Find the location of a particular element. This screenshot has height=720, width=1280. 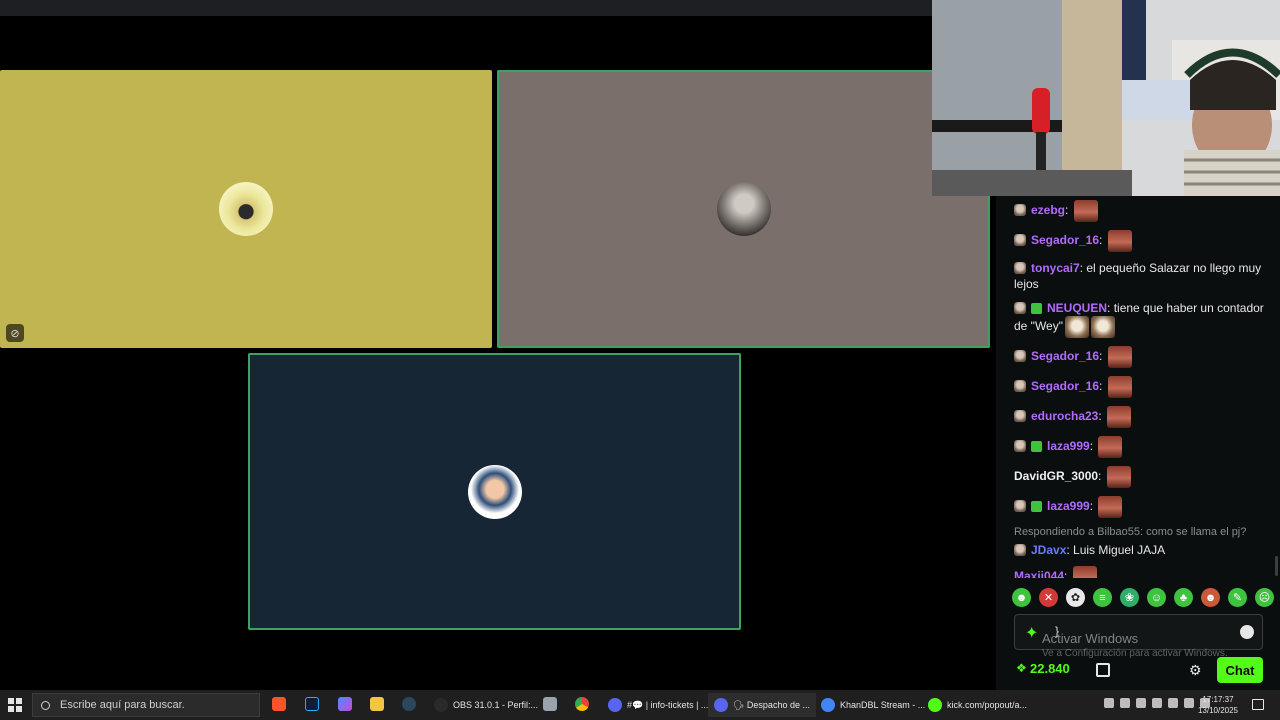

chat-username: edurocha23 is located at coordinates (1064, 416).